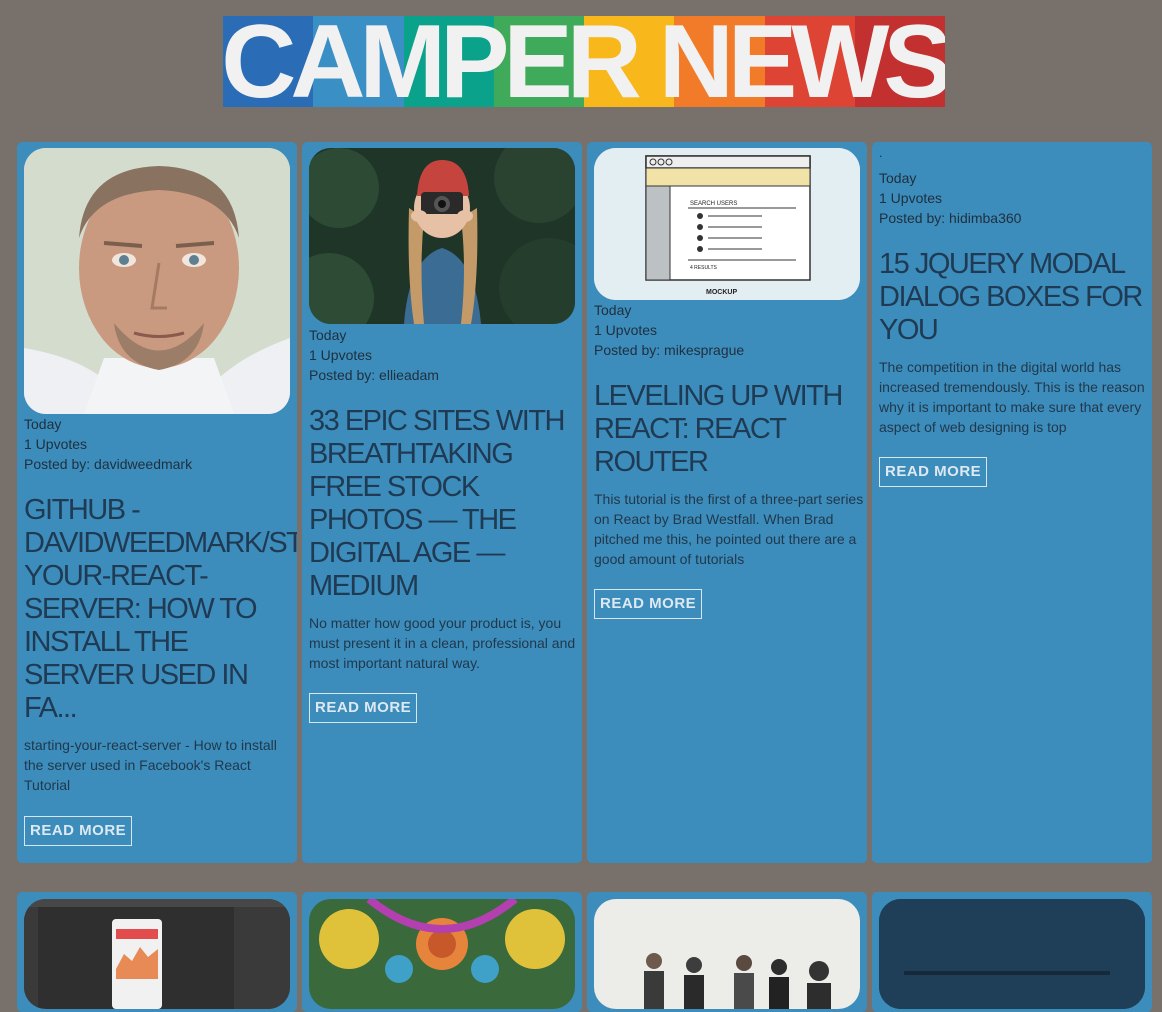 The height and width of the screenshot is (1012, 1162). I want to click on post-meta: Today 1 Upvotes Posted by: ellieadam, so click(374, 355).